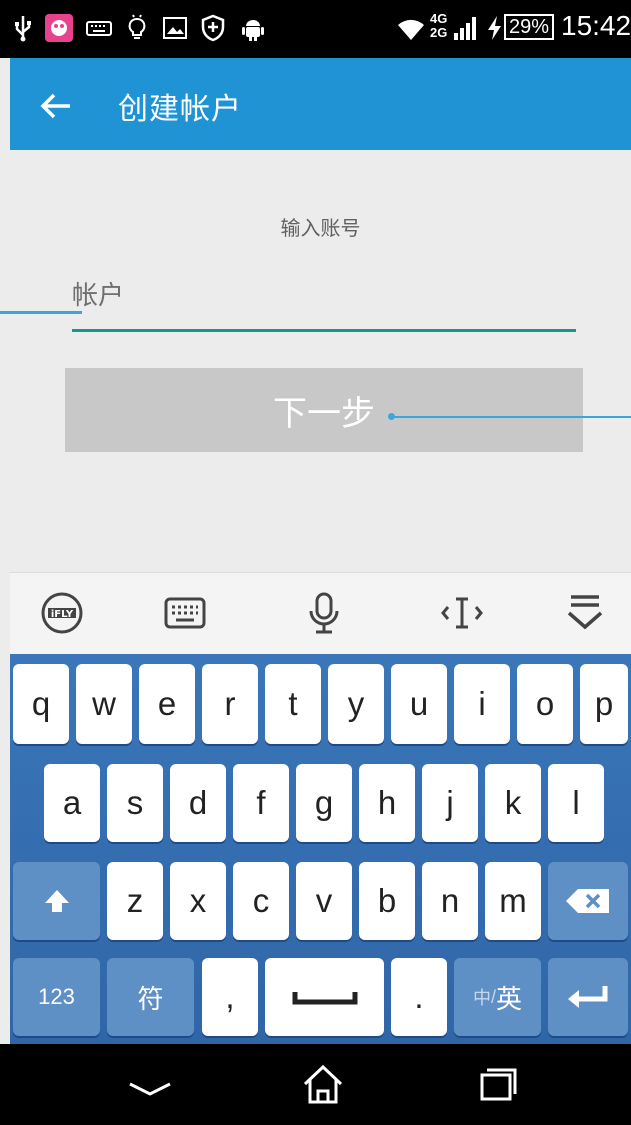 The image size is (631, 1125). Describe the element at coordinates (450, 901) in the screenshot. I see `key-n: n` at that location.